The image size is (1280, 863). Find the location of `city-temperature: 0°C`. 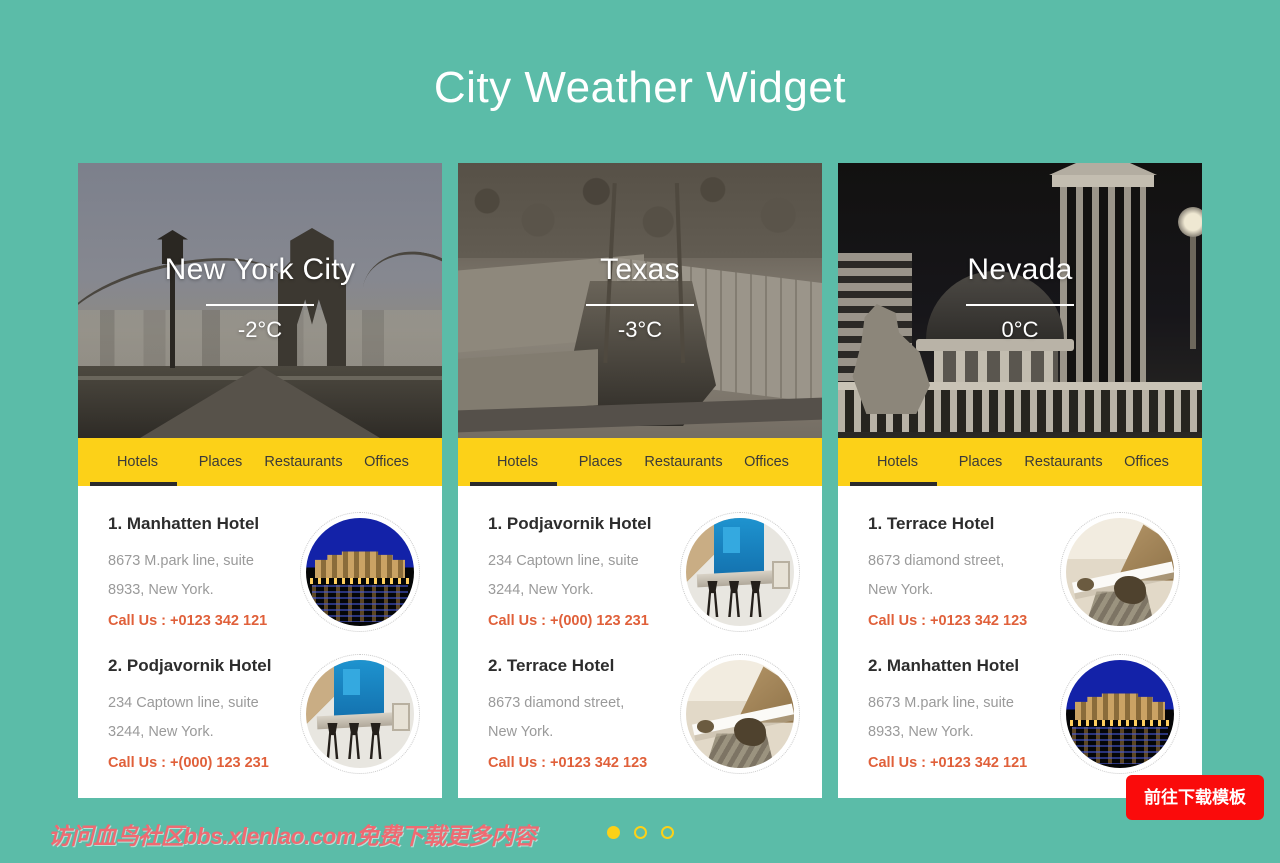

city-temperature: 0°C is located at coordinates (1020, 329).